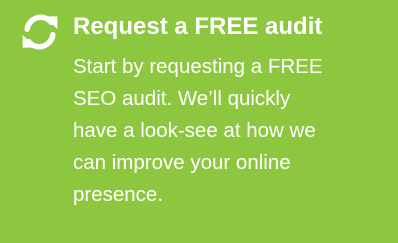 This screenshot has height=243, width=398. What do you see at coordinates (194, 130) in the screenshot?
I see `feature-description-line: have a look-see at how we` at bounding box center [194, 130].